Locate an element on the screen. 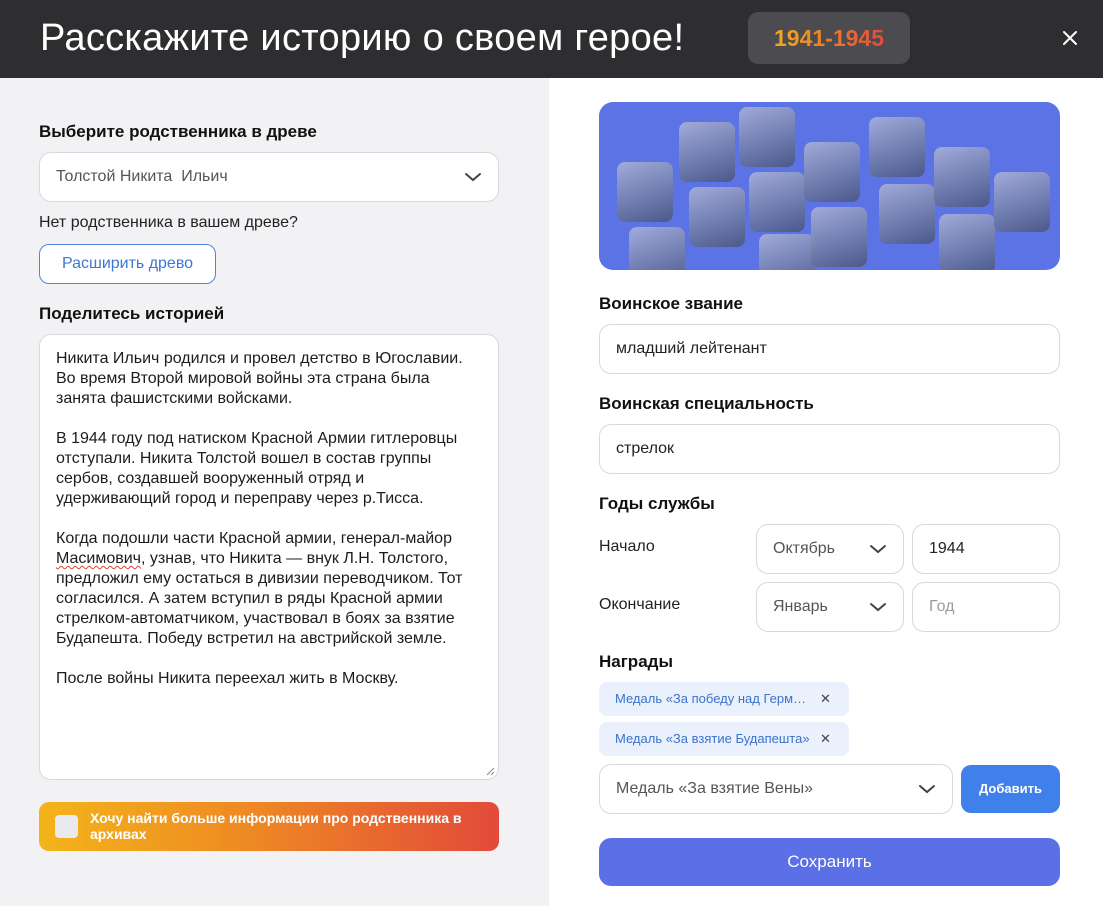 This screenshot has height=906, width=1103. award-select-value: Медаль «За взятие Вены» is located at coordinates (715, 788).